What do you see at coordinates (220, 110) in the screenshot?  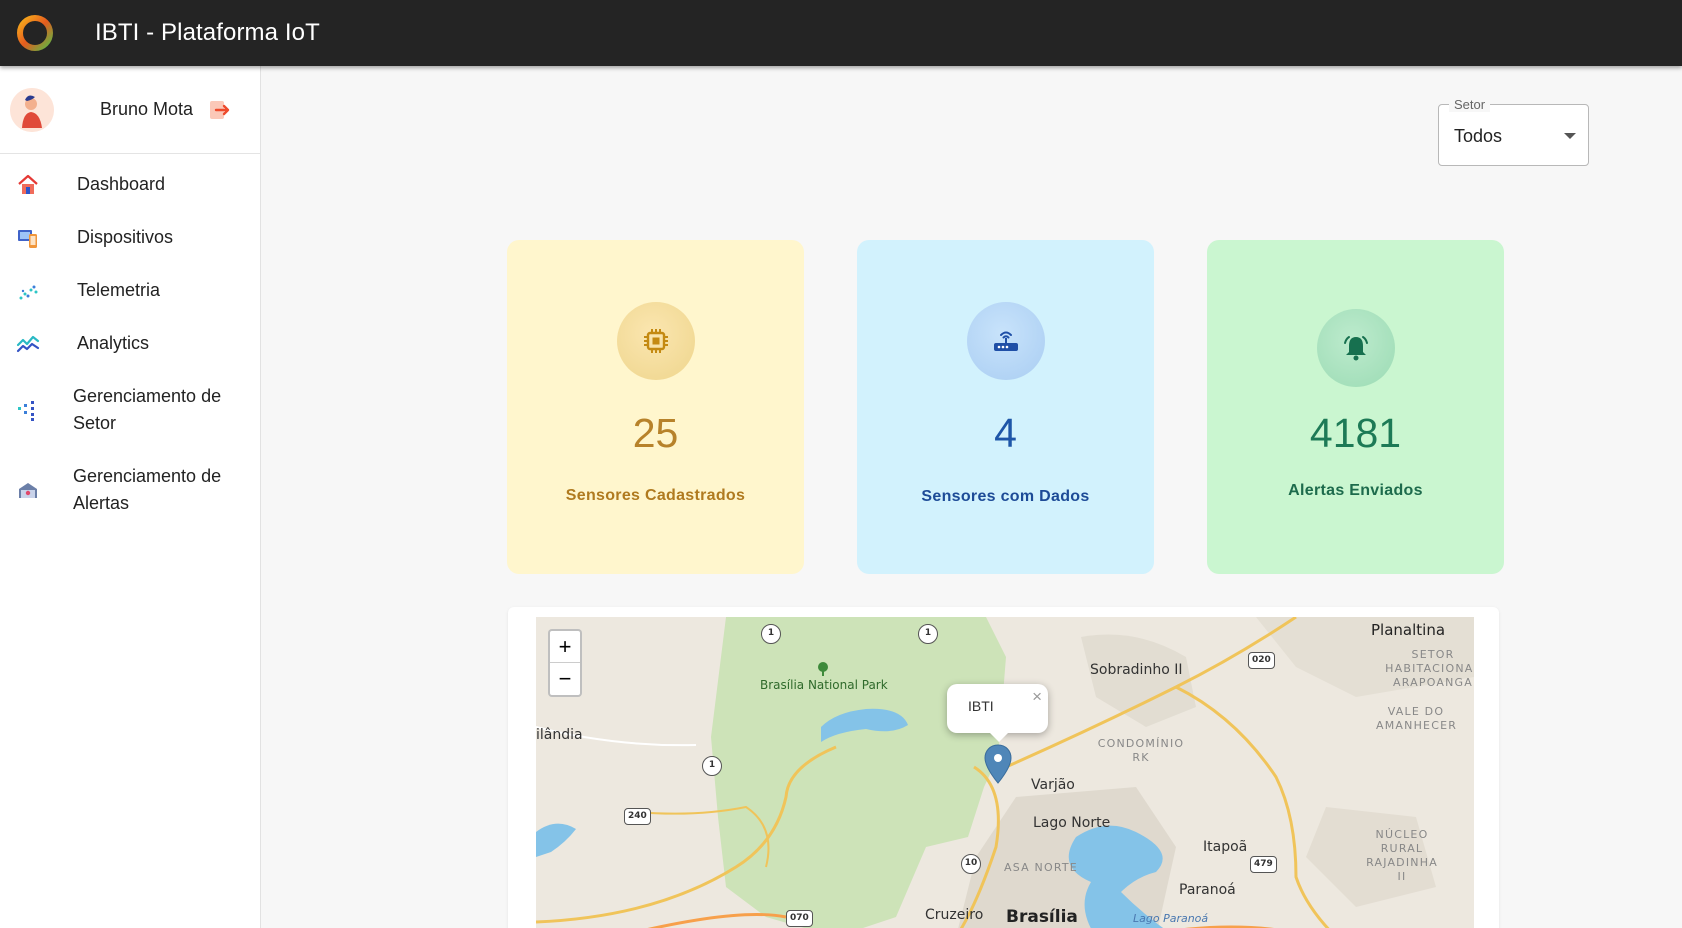 I see `logout-icon` at bounding box center [220, 110].